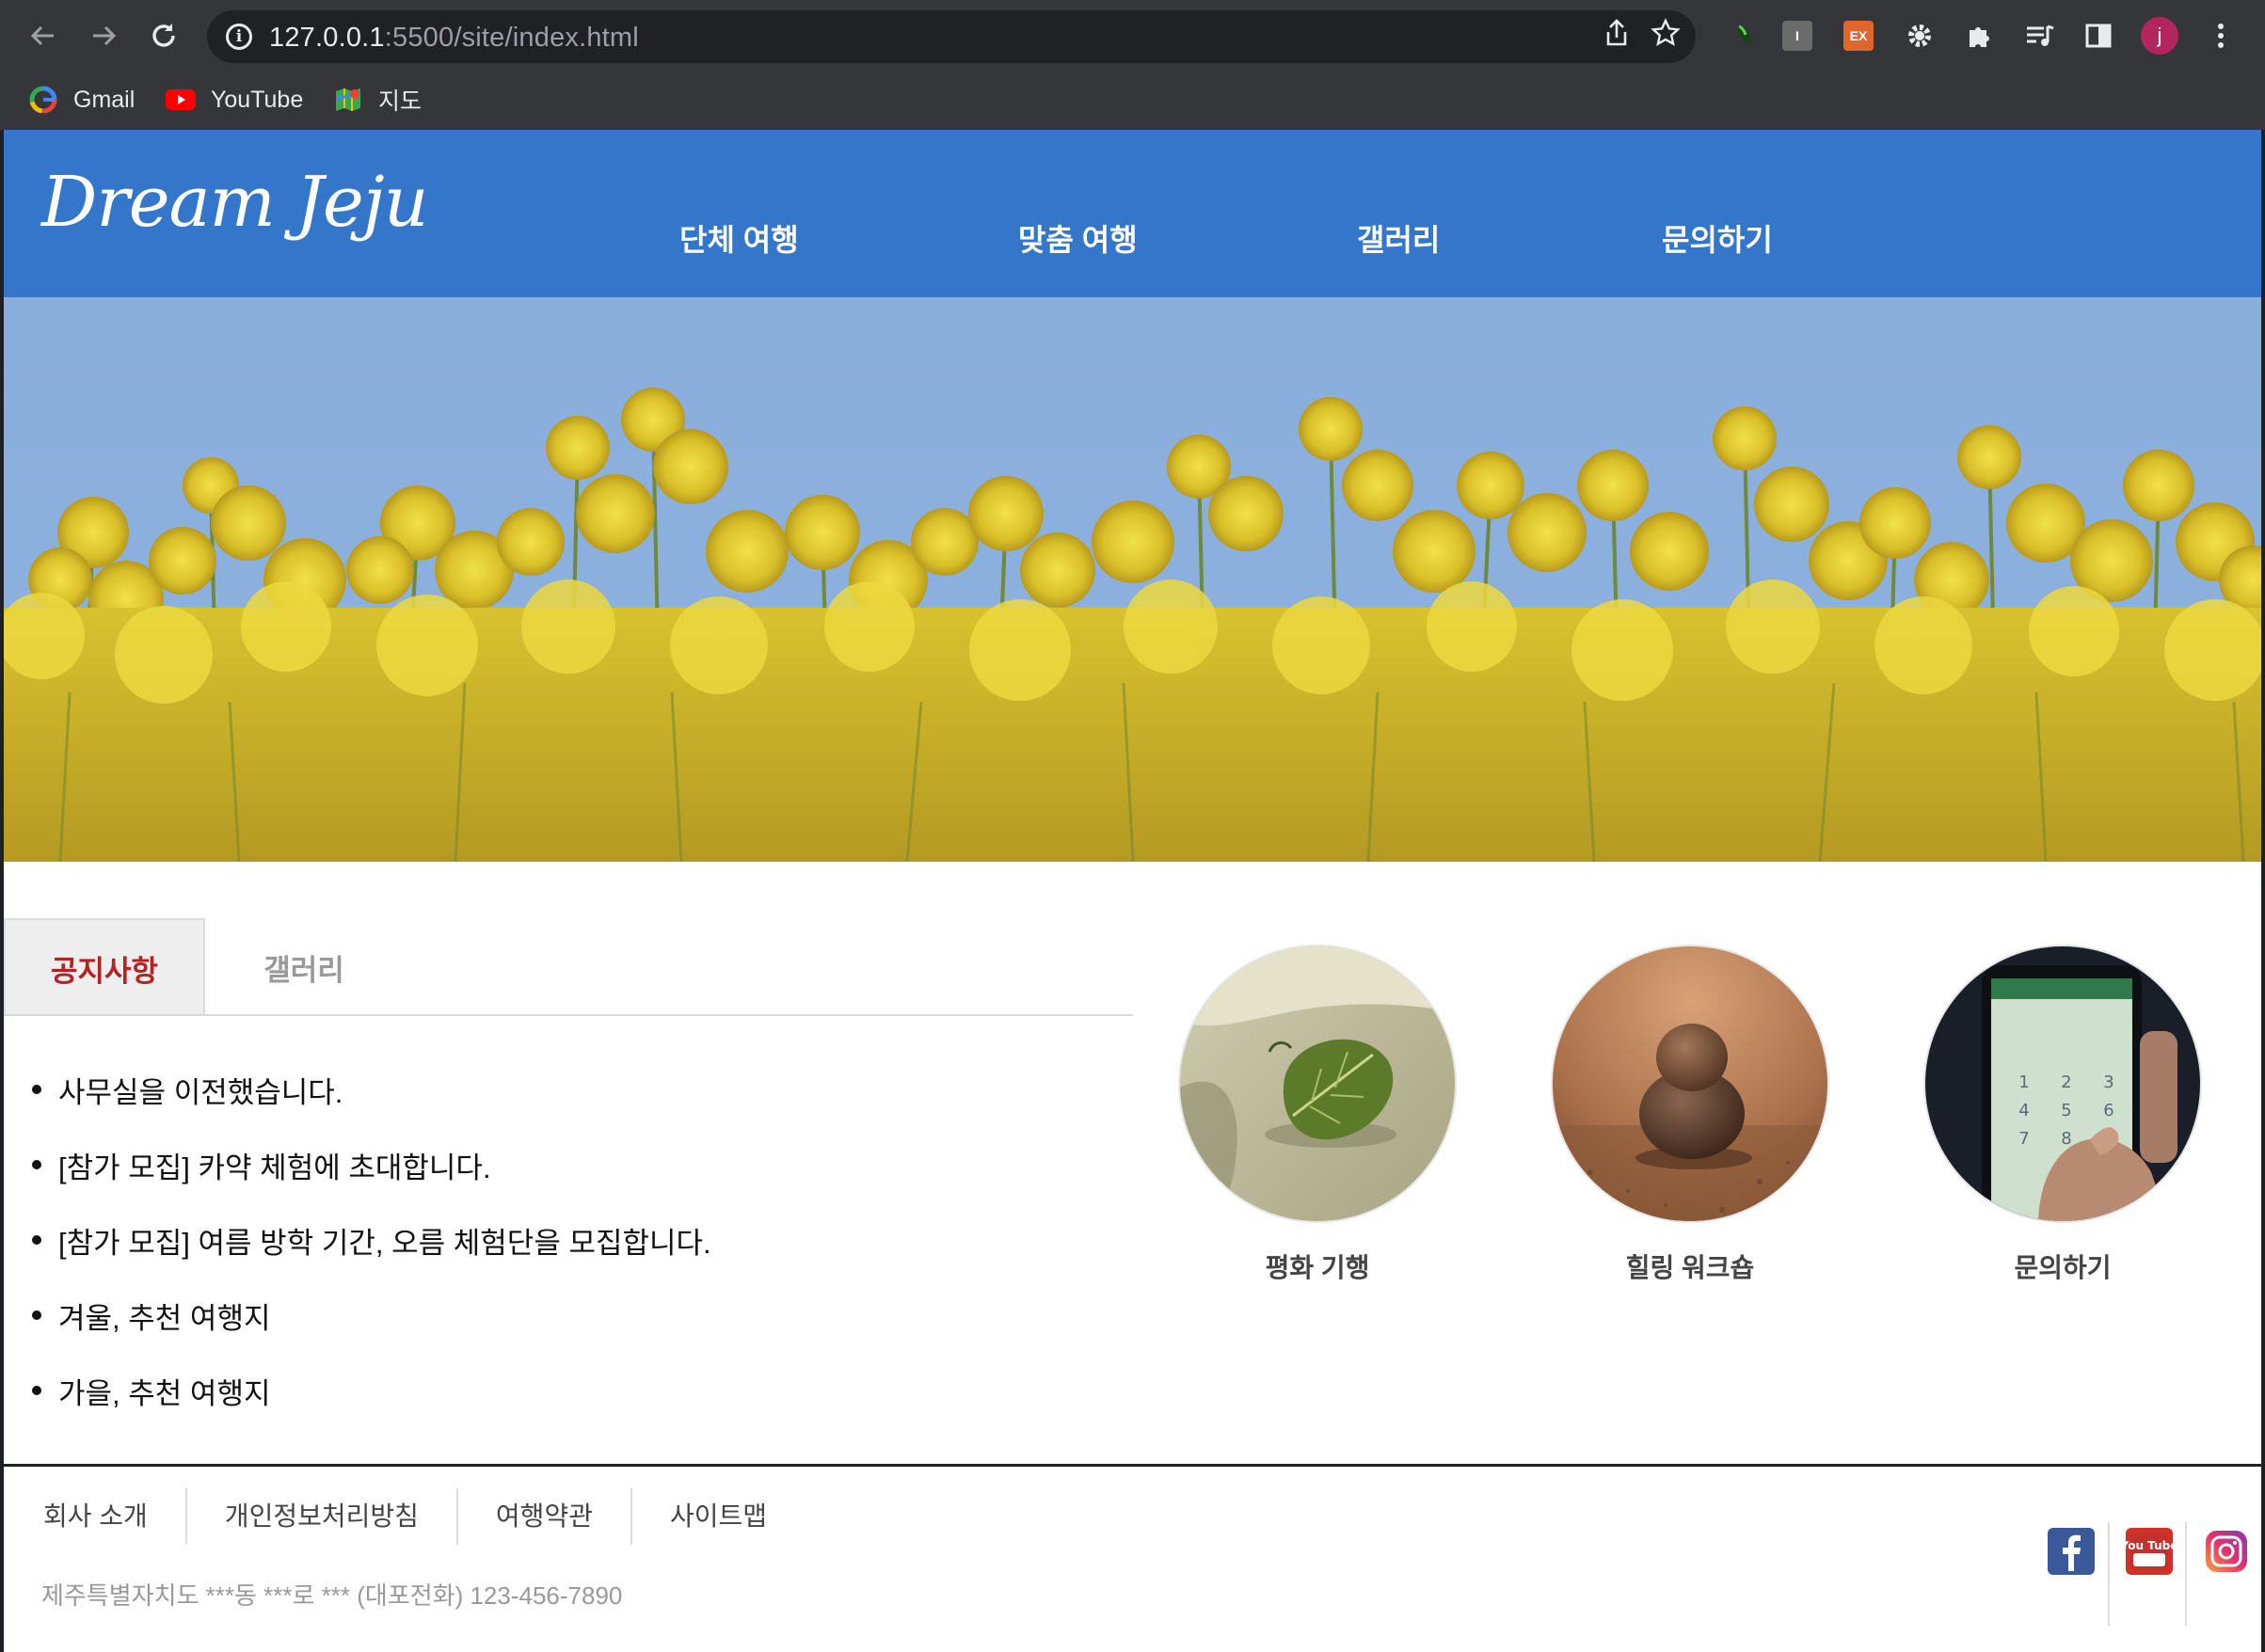  I want to click on youtube-icon: You Tube, so click(2148, 1551).